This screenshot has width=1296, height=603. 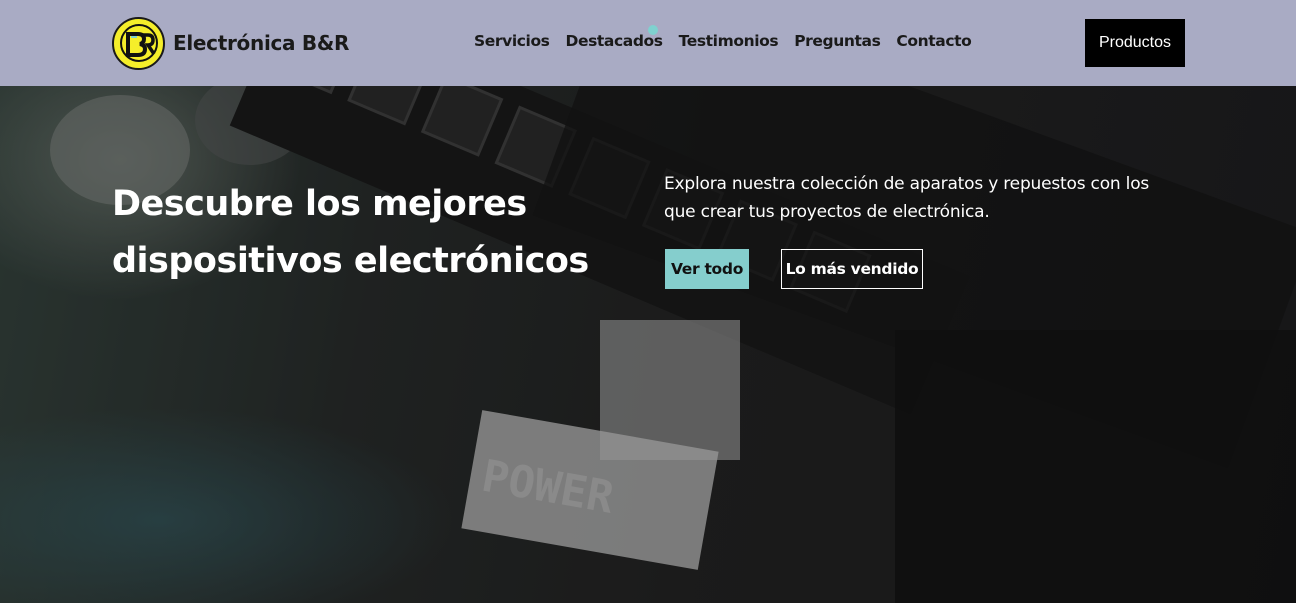 What do you see at coordinates (707, 269) in the screenshot?
I see `view-all-button: Ver todo` at bounding box center [707, 269].